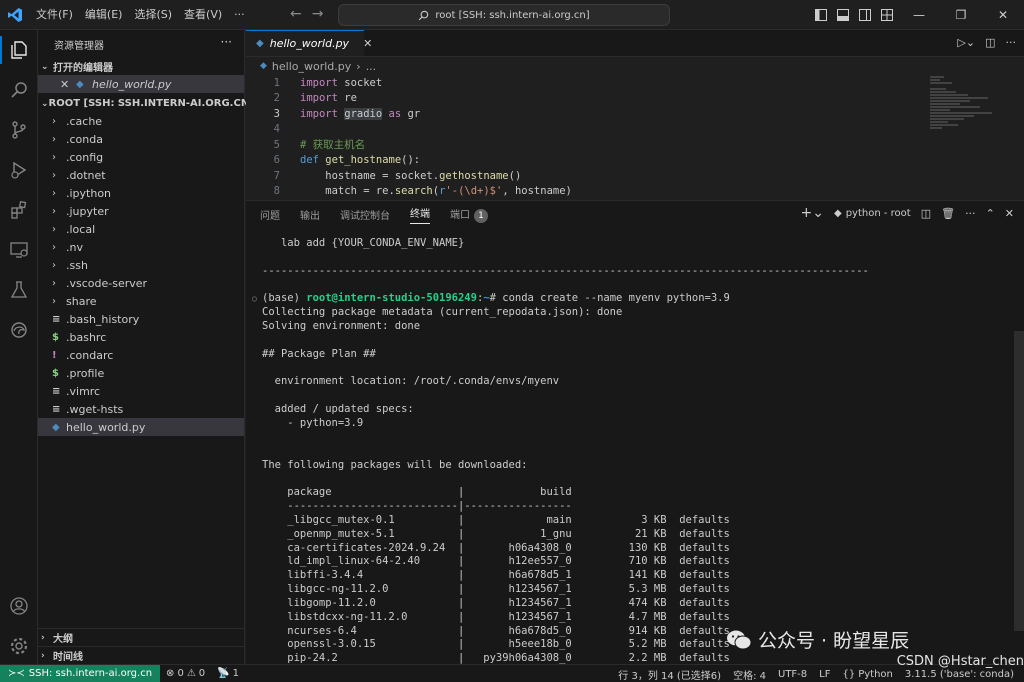 This screenshot has width=1024, height=682. What do you see at coordinates (141, 229) in the screenshot?
I see `folder-item: › .local` at bounding box center [141, 229].